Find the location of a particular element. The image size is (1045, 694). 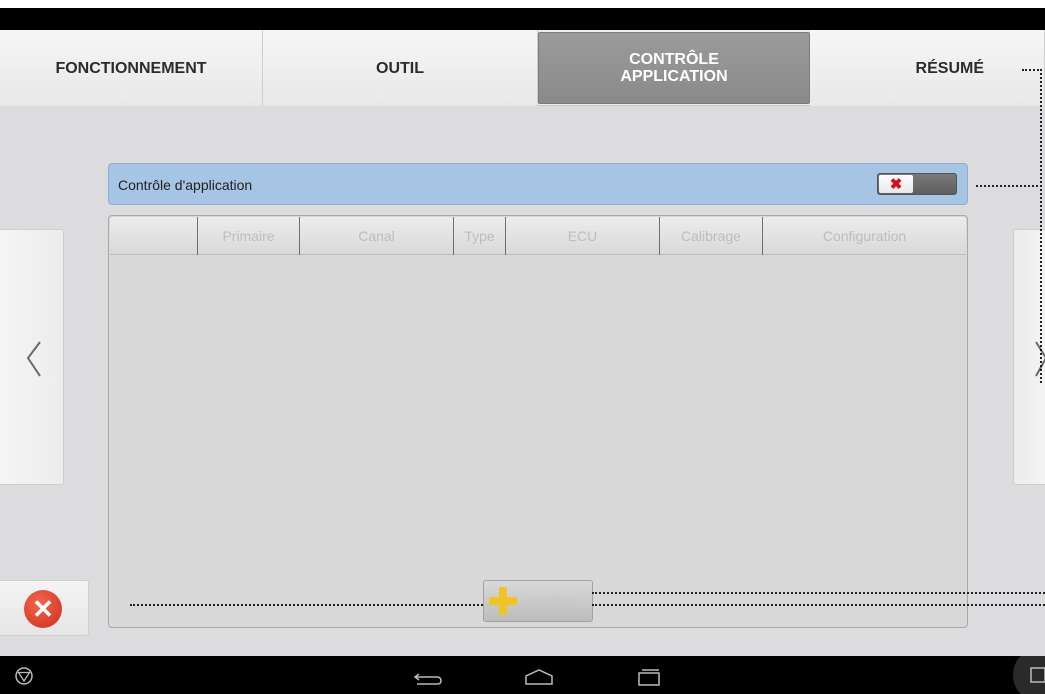

cancel-button: ✕ is located at coordinates (44, 608).